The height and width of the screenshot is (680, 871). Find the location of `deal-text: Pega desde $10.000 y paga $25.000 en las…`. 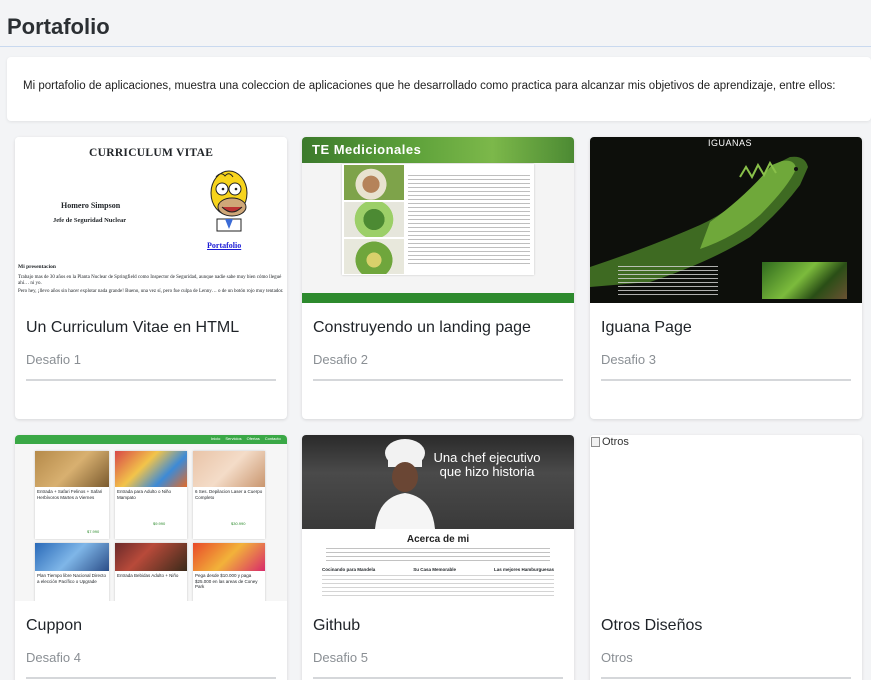

deal-text: Pega desde $10.000 y paga $25.000 en las… is located at coordinates (226, 581).